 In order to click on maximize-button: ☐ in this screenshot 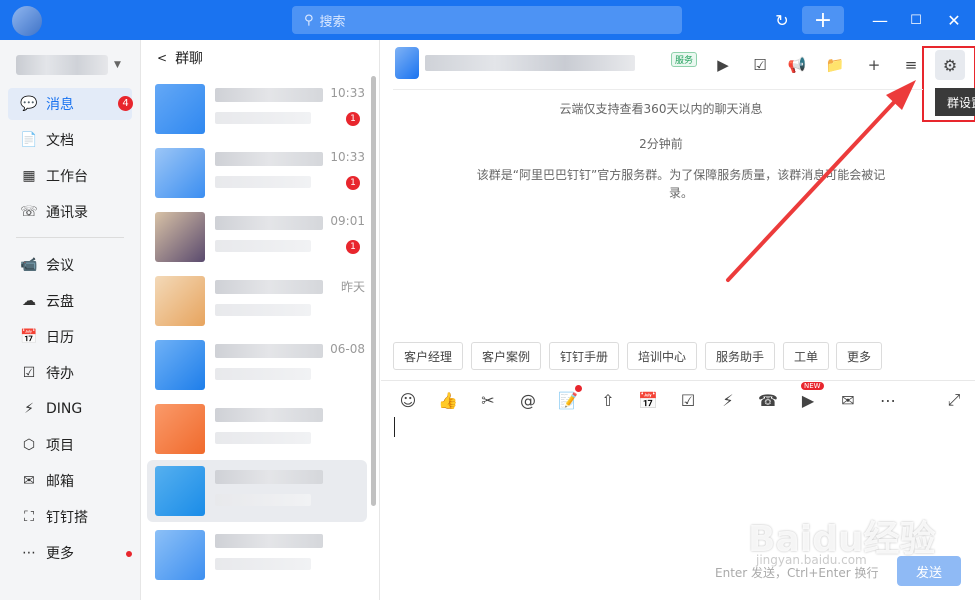, I will do `click(916, 20)`.